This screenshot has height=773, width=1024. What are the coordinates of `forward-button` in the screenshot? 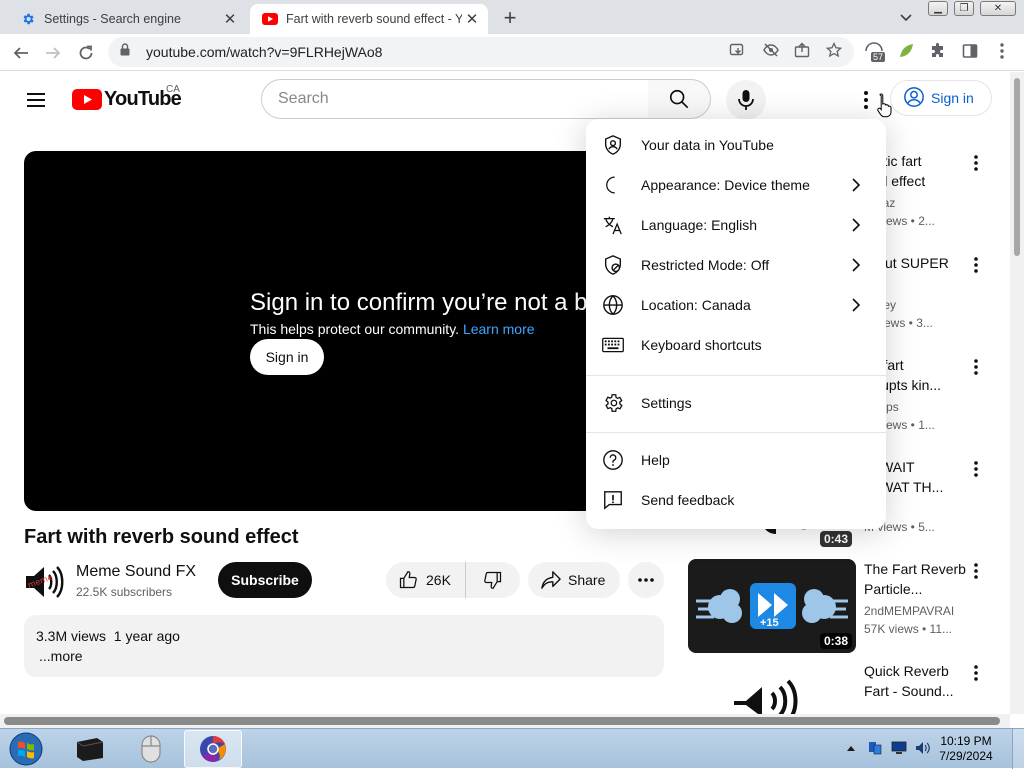 It's located at (53, 53).